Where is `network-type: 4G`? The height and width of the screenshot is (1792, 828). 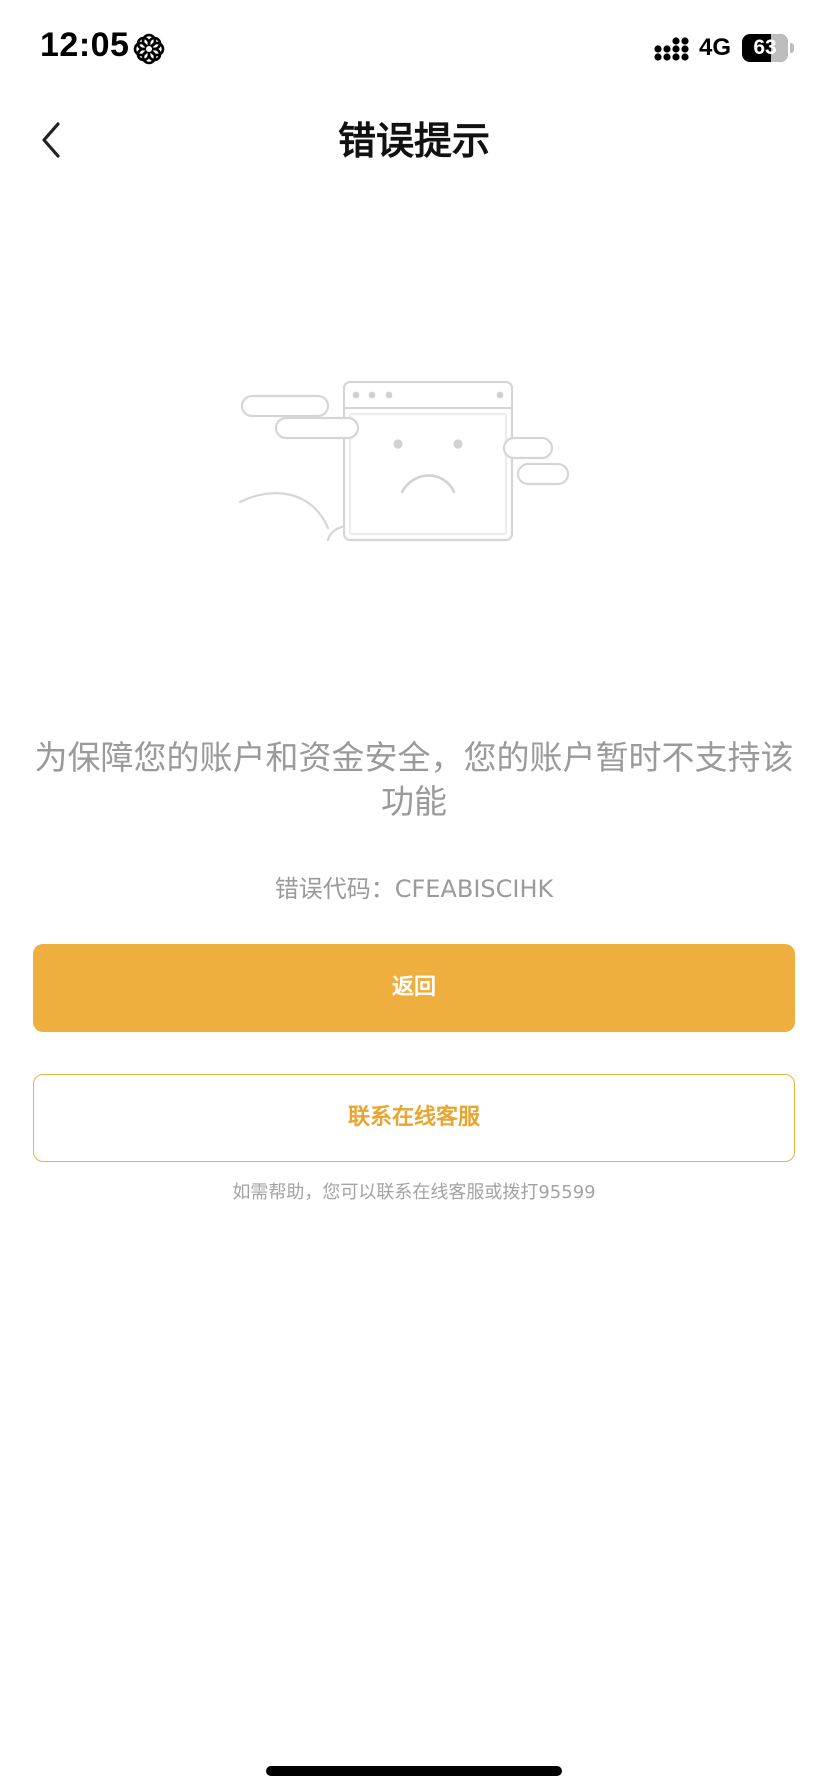 network-type: 4G is located at coordinates (715, 47).